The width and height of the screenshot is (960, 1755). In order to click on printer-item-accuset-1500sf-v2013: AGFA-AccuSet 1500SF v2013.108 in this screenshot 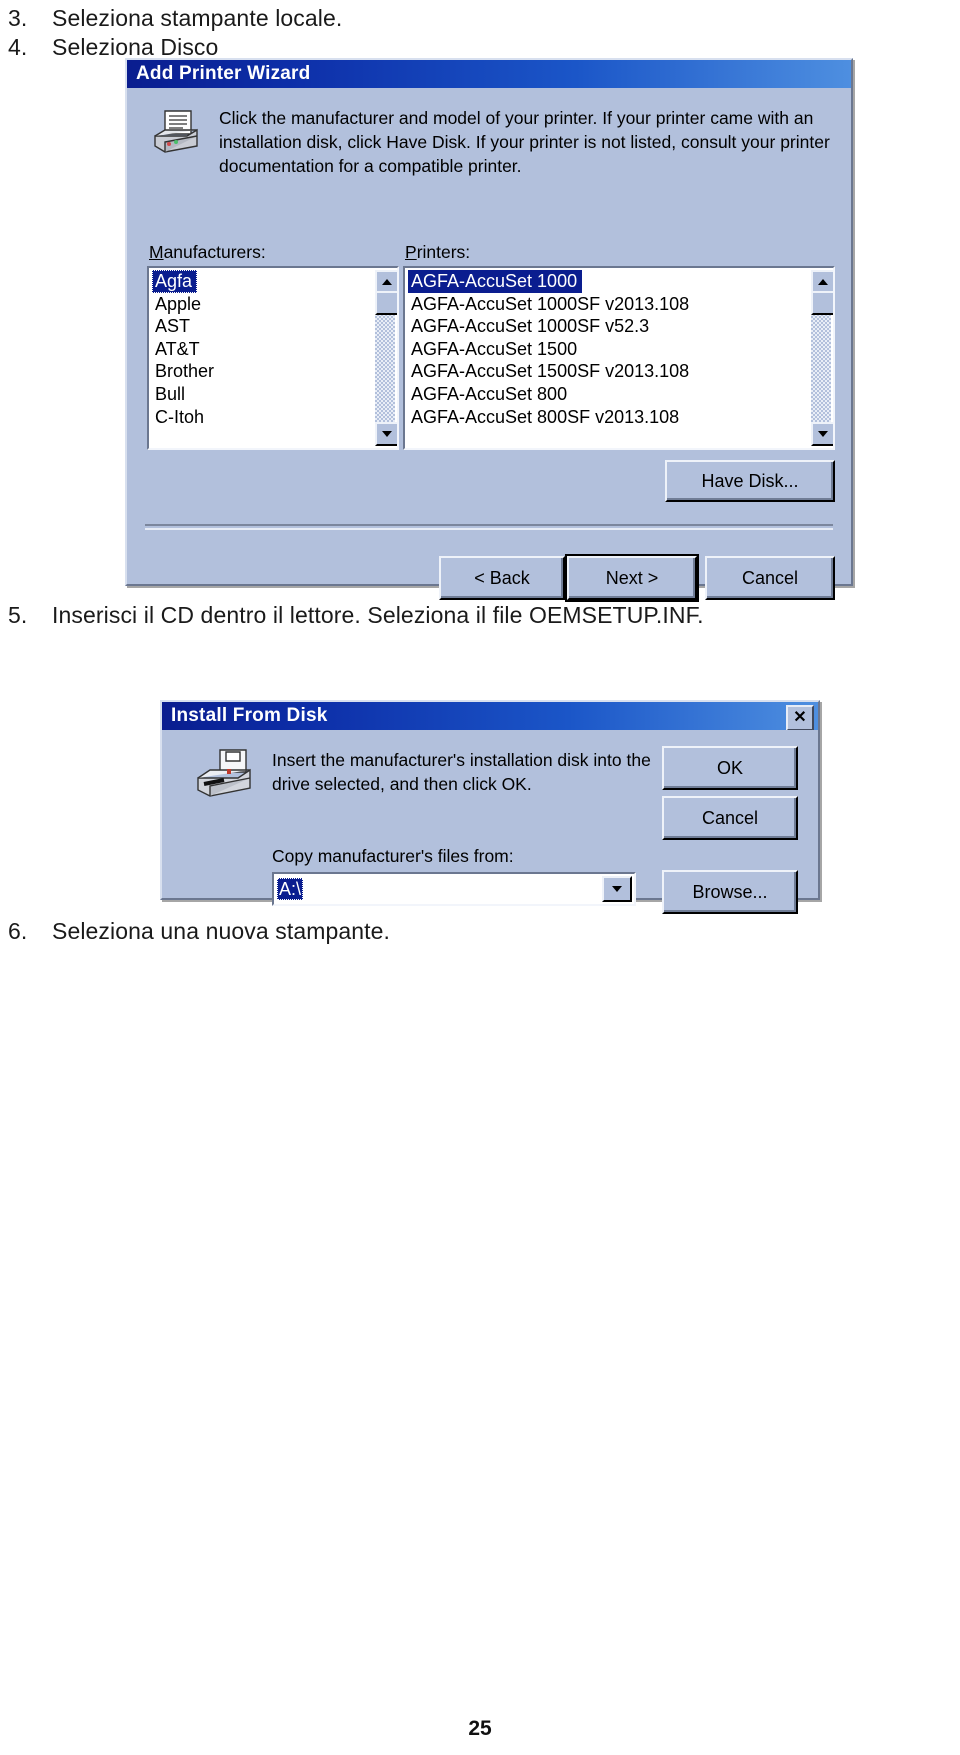, I will do `click(609, 371)`.